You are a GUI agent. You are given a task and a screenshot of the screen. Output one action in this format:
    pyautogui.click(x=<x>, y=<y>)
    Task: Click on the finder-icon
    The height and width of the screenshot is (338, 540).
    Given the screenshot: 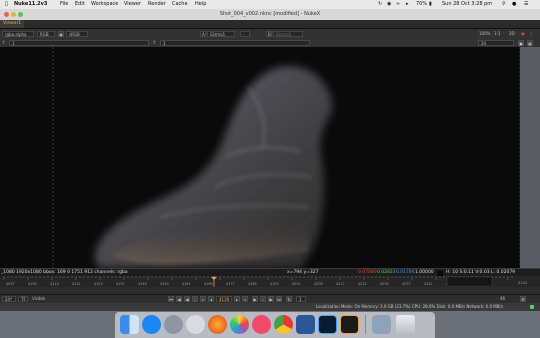 What is the action you would take?
    pyautogui.click(x=129, y=324)
    